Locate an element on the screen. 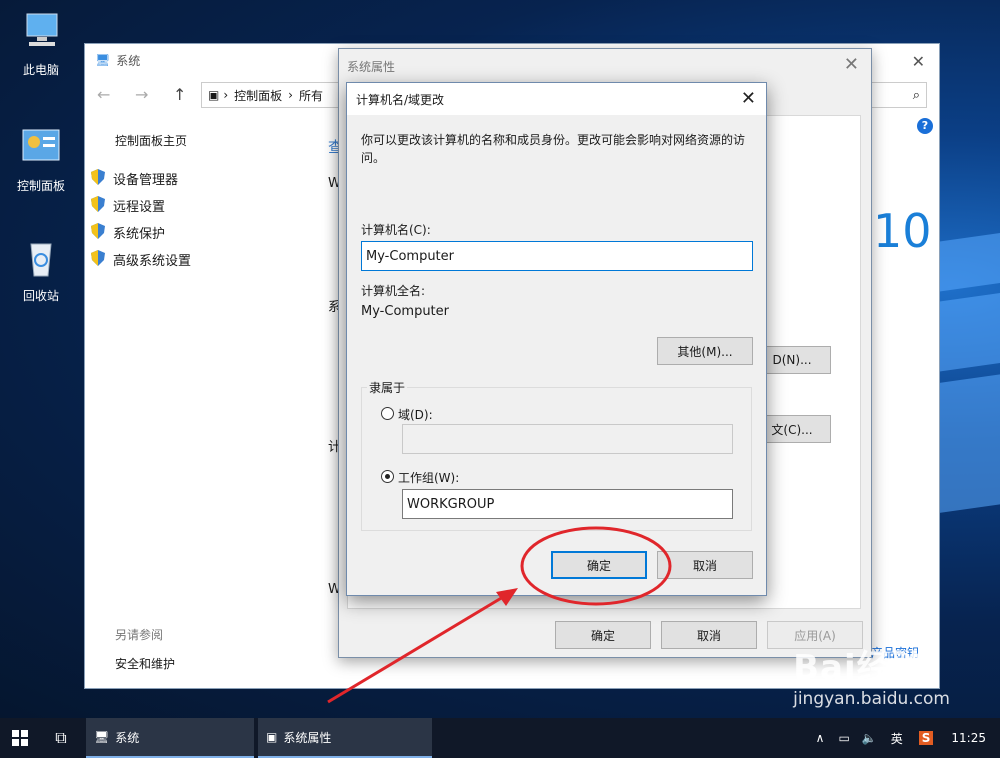 The width and height of the screenshot is (1000, 758). network-icon: ▭ is located at coordinates (843, 738).